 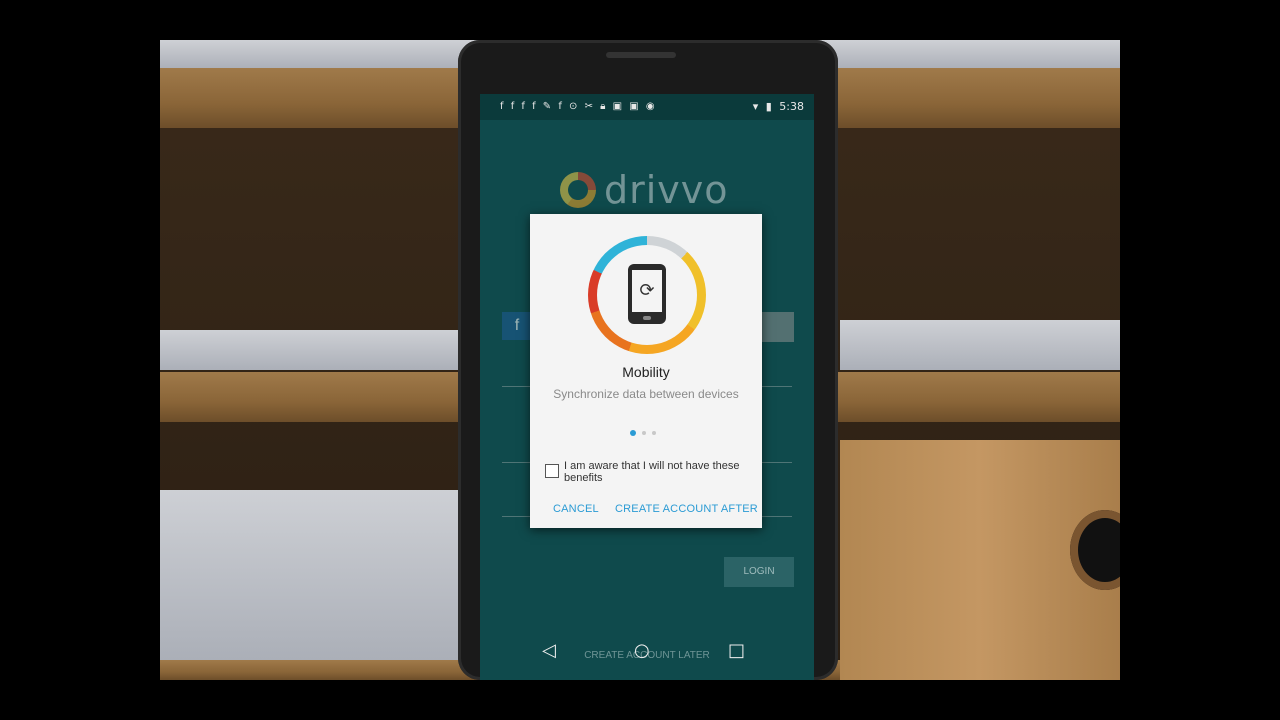 I want to click on dialog-title: Mobility, so click(x=646, y=372).